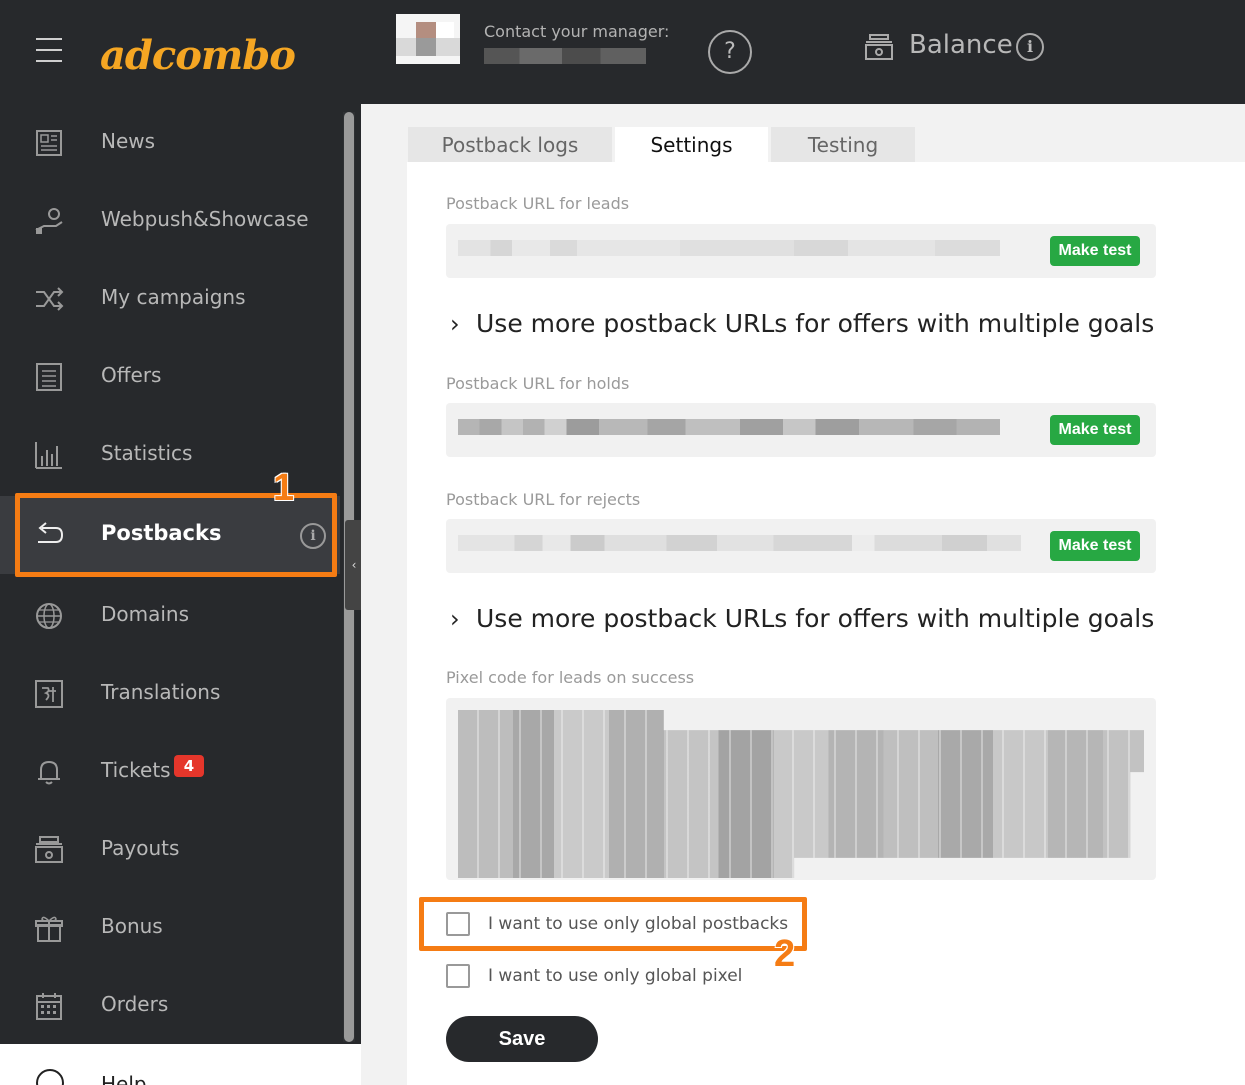  What do you see at coordinates (801, 794) in the screenshot?
I see `pixel-code-redacted` at bounding box center [801, 794].